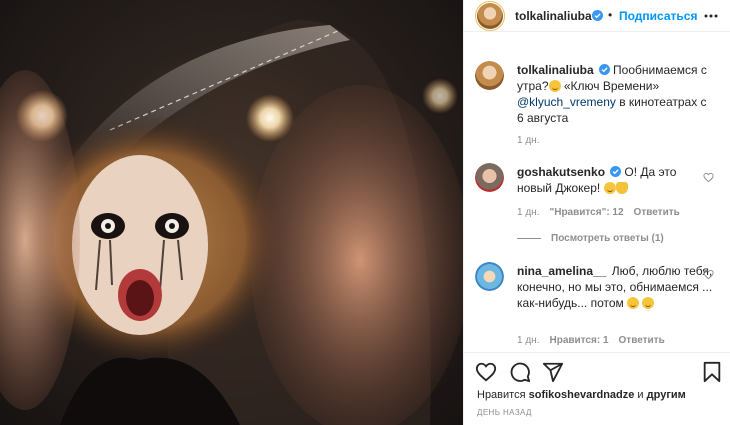 This screenshot has width=730, height=425. Describe the element at coordinates (440, 96) in the screenshot. I see `stage-light` at that location.